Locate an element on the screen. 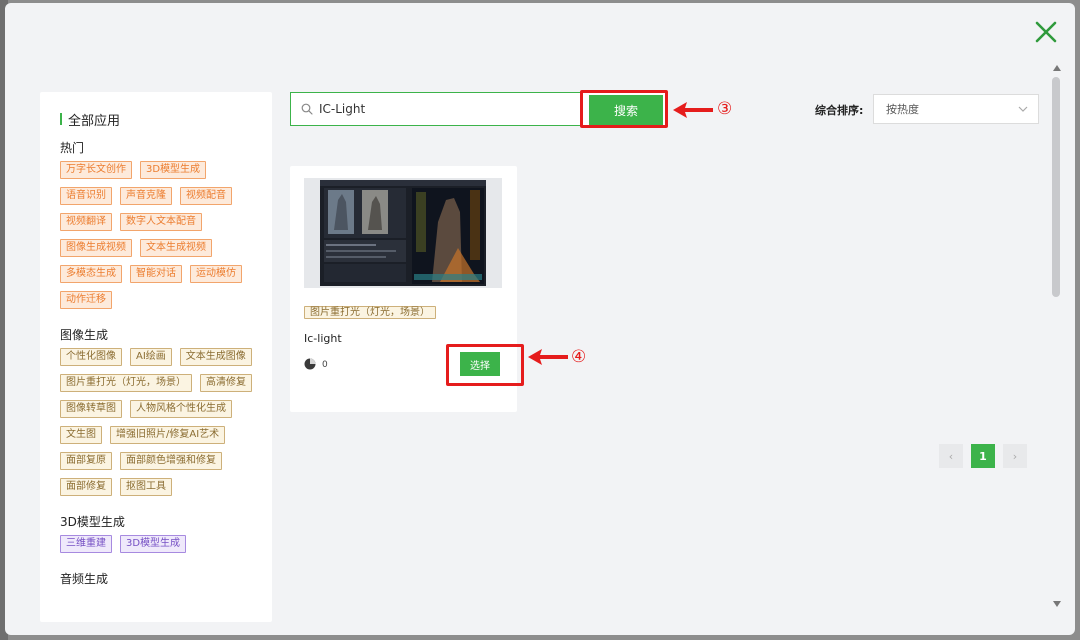 The image size is (1080, 640). usage-count: 0 is located at coordinates (325, 365).